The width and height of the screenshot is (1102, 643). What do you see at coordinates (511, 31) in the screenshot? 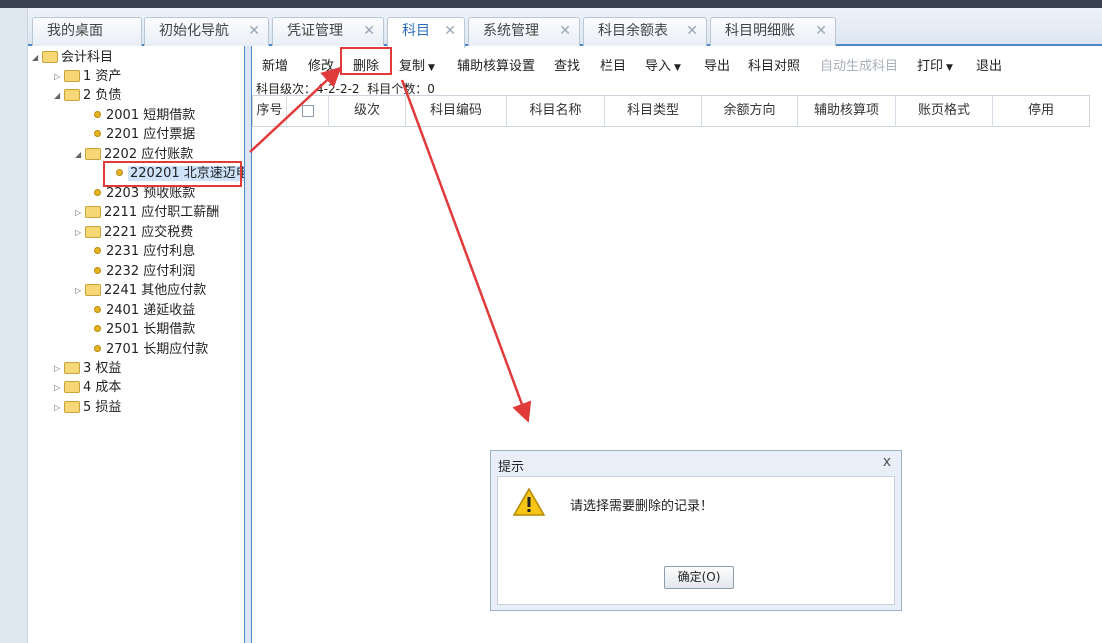
I see `tab-label: 系统管理` at bounding box center [511, 31].